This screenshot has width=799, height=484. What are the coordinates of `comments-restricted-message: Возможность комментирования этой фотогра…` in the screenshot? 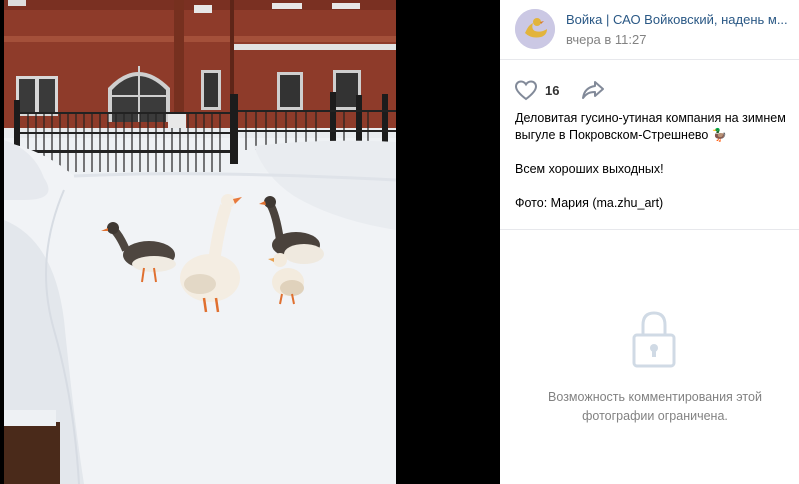 It's located at (655, 406).